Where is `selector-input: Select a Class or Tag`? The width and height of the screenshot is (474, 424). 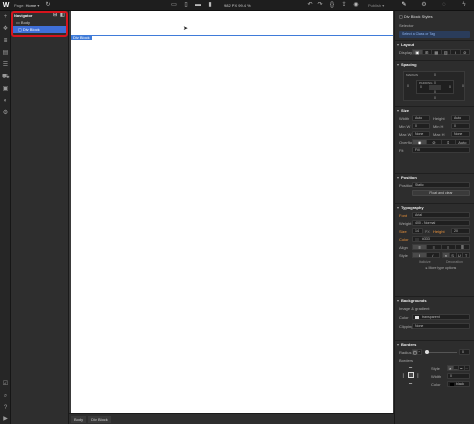 selector-input: Select a Class or Tag is located at coordinates (434, 34).